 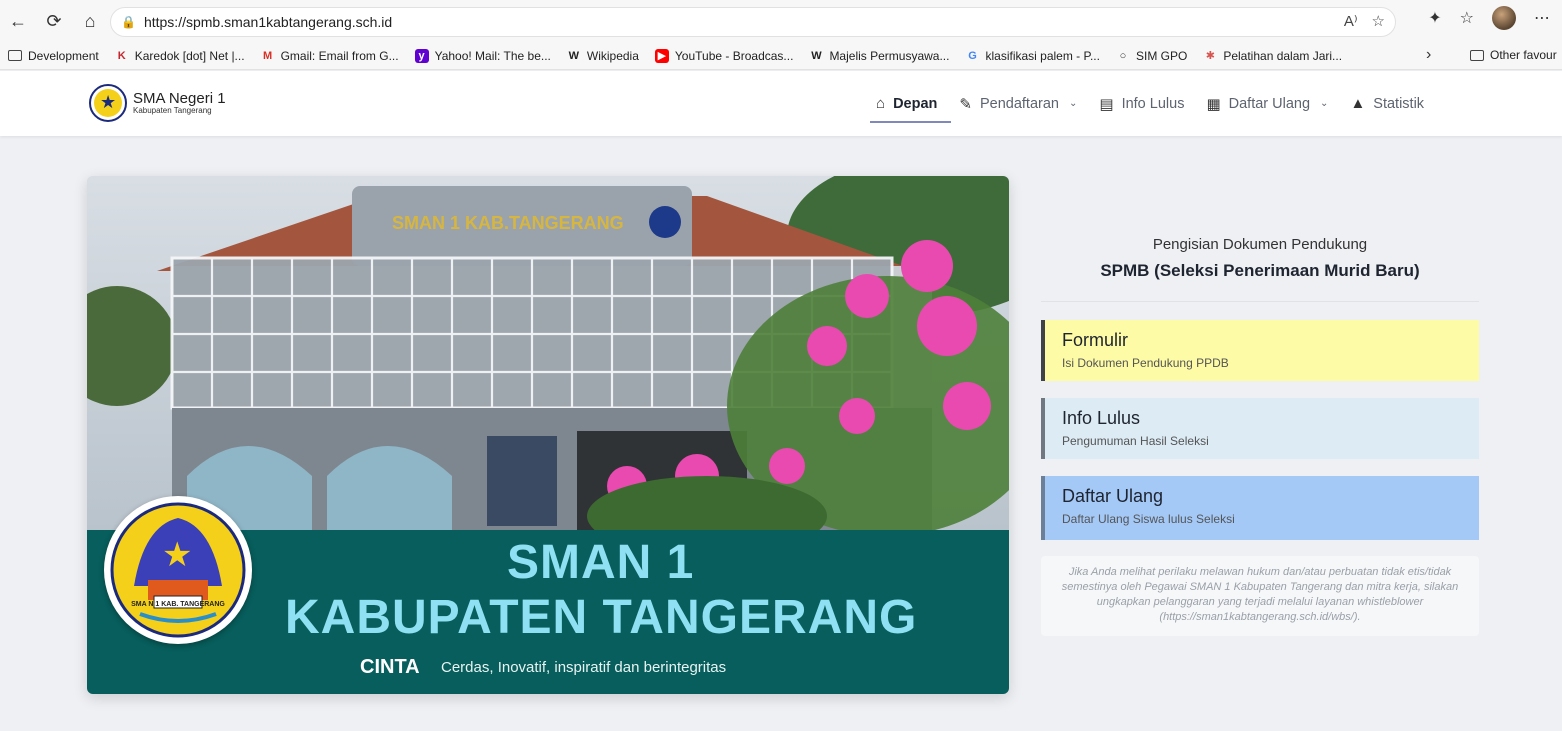 What do you see at coordinates (1542, 18) in the screenshot?
I see `more-menu-icon: ⋯` at bounding box center [1542, 18].